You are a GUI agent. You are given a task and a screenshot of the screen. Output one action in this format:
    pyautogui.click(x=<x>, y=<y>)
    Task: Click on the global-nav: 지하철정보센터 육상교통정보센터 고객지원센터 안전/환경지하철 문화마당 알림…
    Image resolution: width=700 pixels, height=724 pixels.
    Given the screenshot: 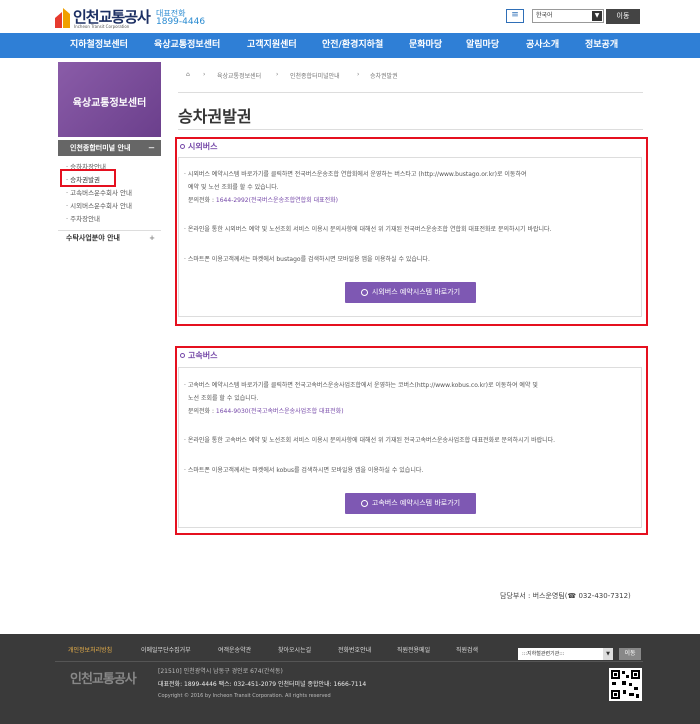 What is the action you would take?
    pyautogui.click(x=350, y=45)
    